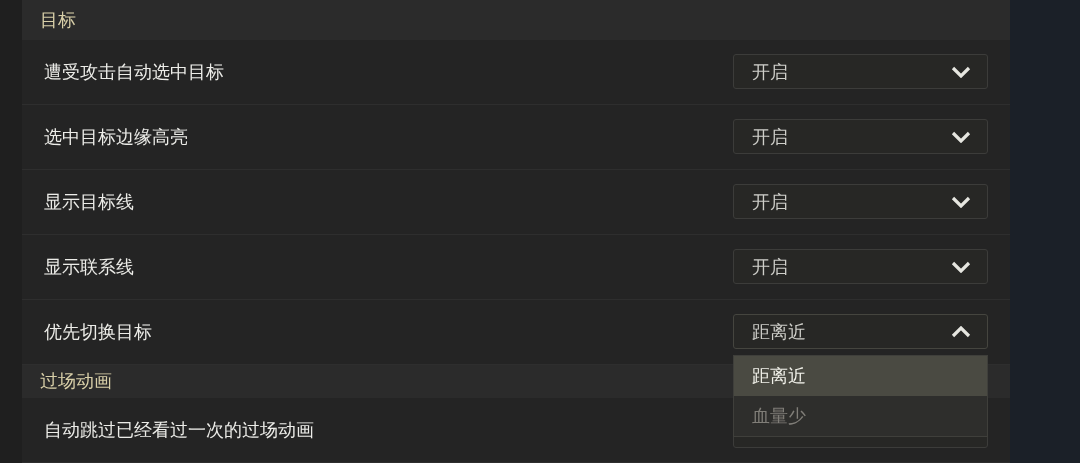 Image resolution: width=1080 pixels, height=463 pixels. Describe the element at coordinates (860, 376) in the screenshot. I see `dropdown-option: 距离近` at that location.